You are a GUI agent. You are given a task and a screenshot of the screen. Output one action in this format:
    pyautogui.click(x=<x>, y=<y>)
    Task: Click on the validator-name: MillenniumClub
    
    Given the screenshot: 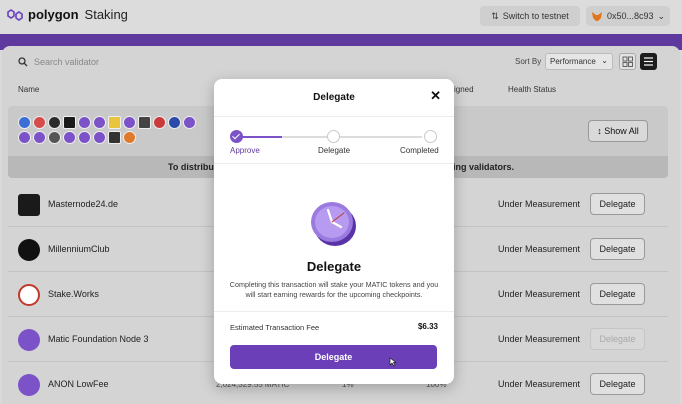 What is the action you would take?
    pyautogui.click(x=79, y=249)
    